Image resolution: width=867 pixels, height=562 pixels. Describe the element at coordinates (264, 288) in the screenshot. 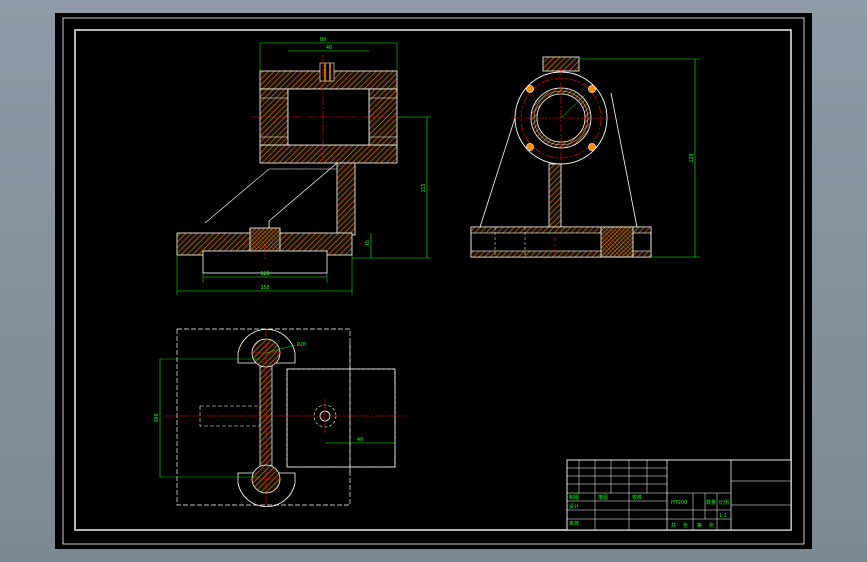

I see `dim-base-length: 150` at that location.